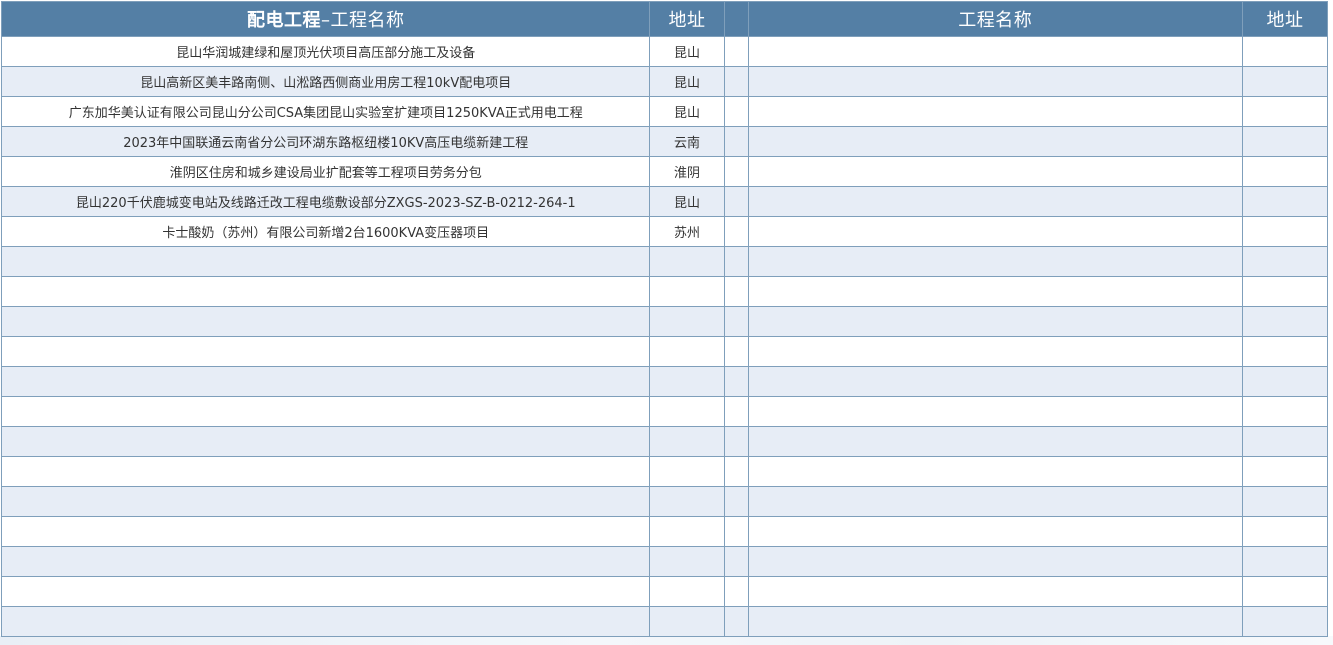 This screenshot has width=1333, height=645. I want to click on bottom-background-band, so click(666, 640).